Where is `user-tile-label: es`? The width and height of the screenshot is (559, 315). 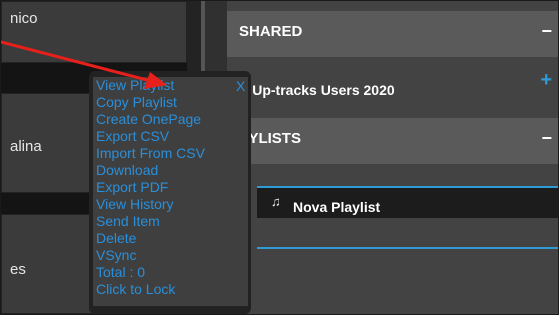
user-tile-label: es is located at coordinates (18, 269).